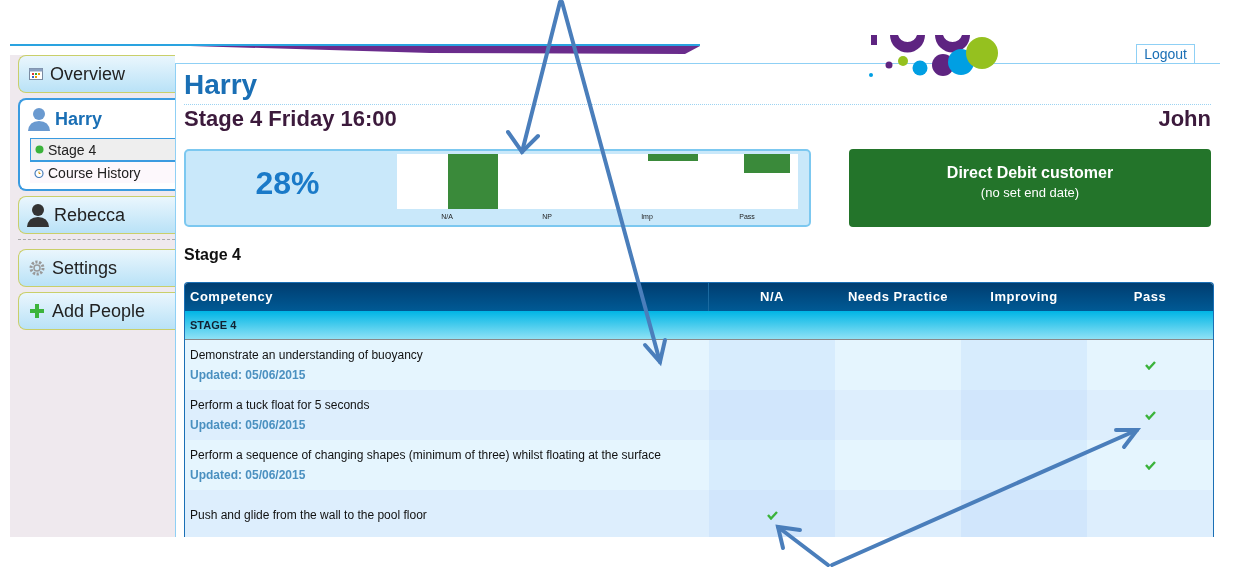 The width and height of the screenshot is (1243, 567). Describe the element at coordinates (1030, 192) in the screenshot. I see `membership-note: (no set end date)` at that location.